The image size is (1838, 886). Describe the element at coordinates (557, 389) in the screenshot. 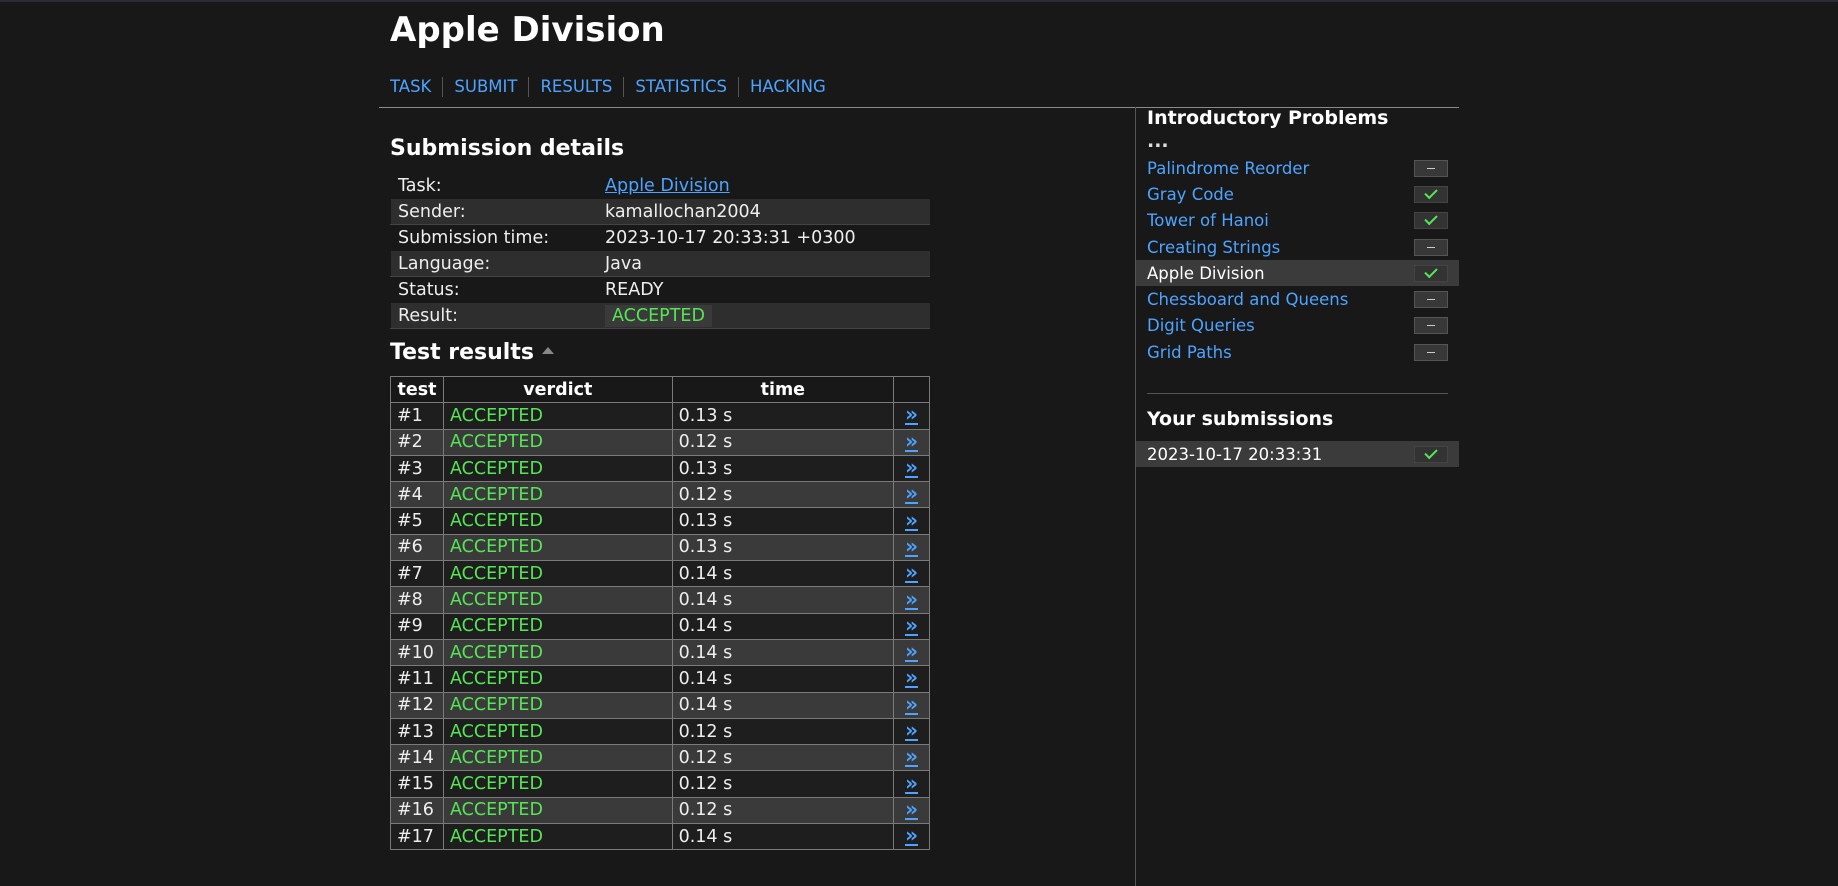

I see `column-header-verdict: verdict` at that location.